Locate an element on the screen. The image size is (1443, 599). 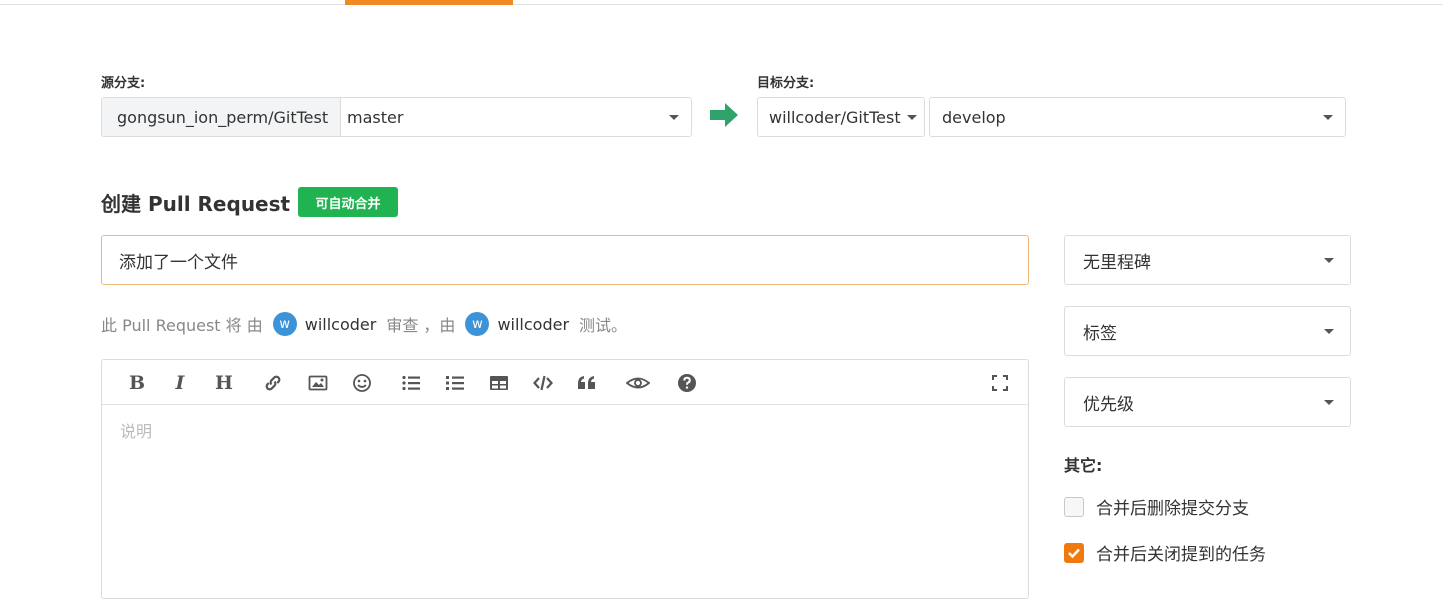
source-branch-dropdown: master is located at coordinates (516, 117).